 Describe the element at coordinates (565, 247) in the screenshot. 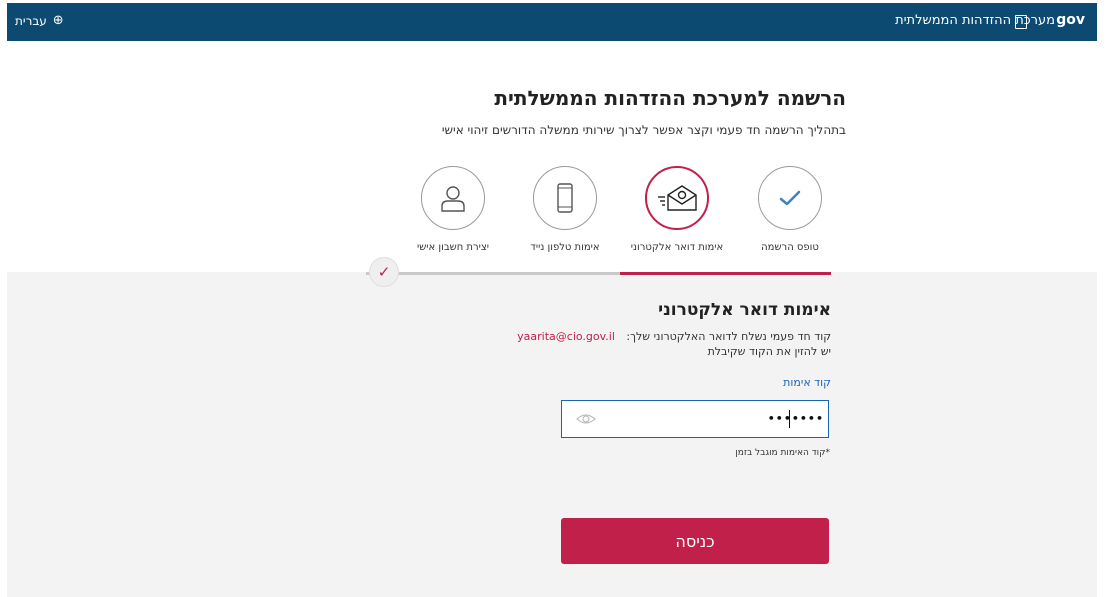

I see `step-label: אימות טלפון נייד` at that location.